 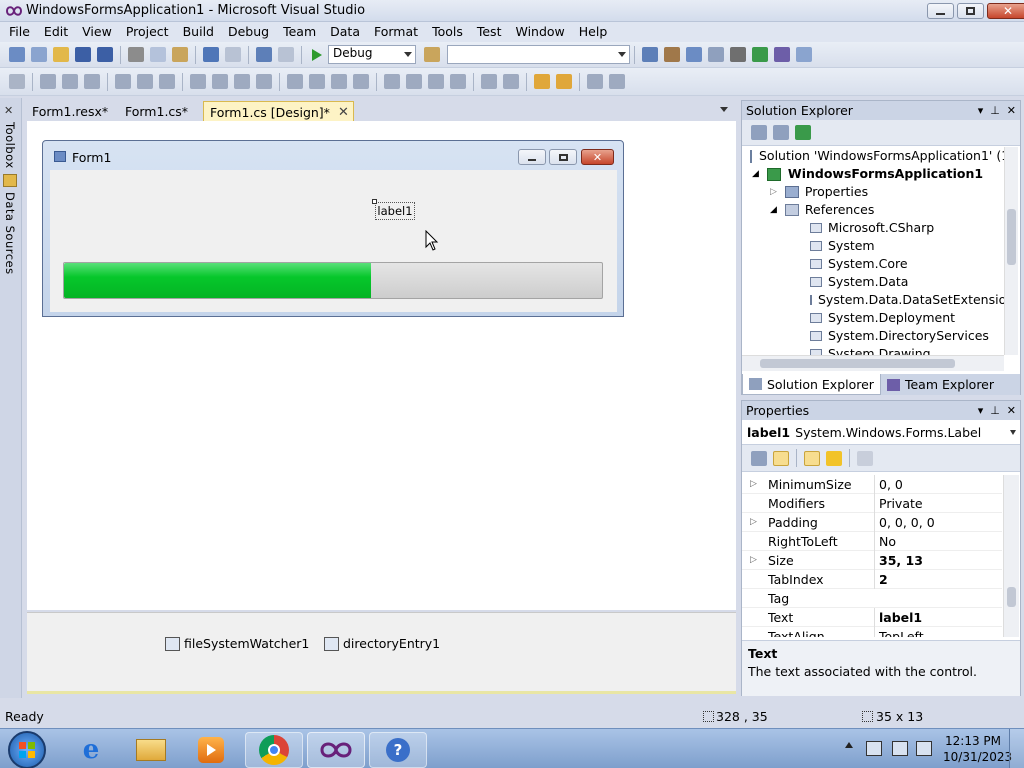 I want to click on save-all-icon, so click(x=105, y=54).